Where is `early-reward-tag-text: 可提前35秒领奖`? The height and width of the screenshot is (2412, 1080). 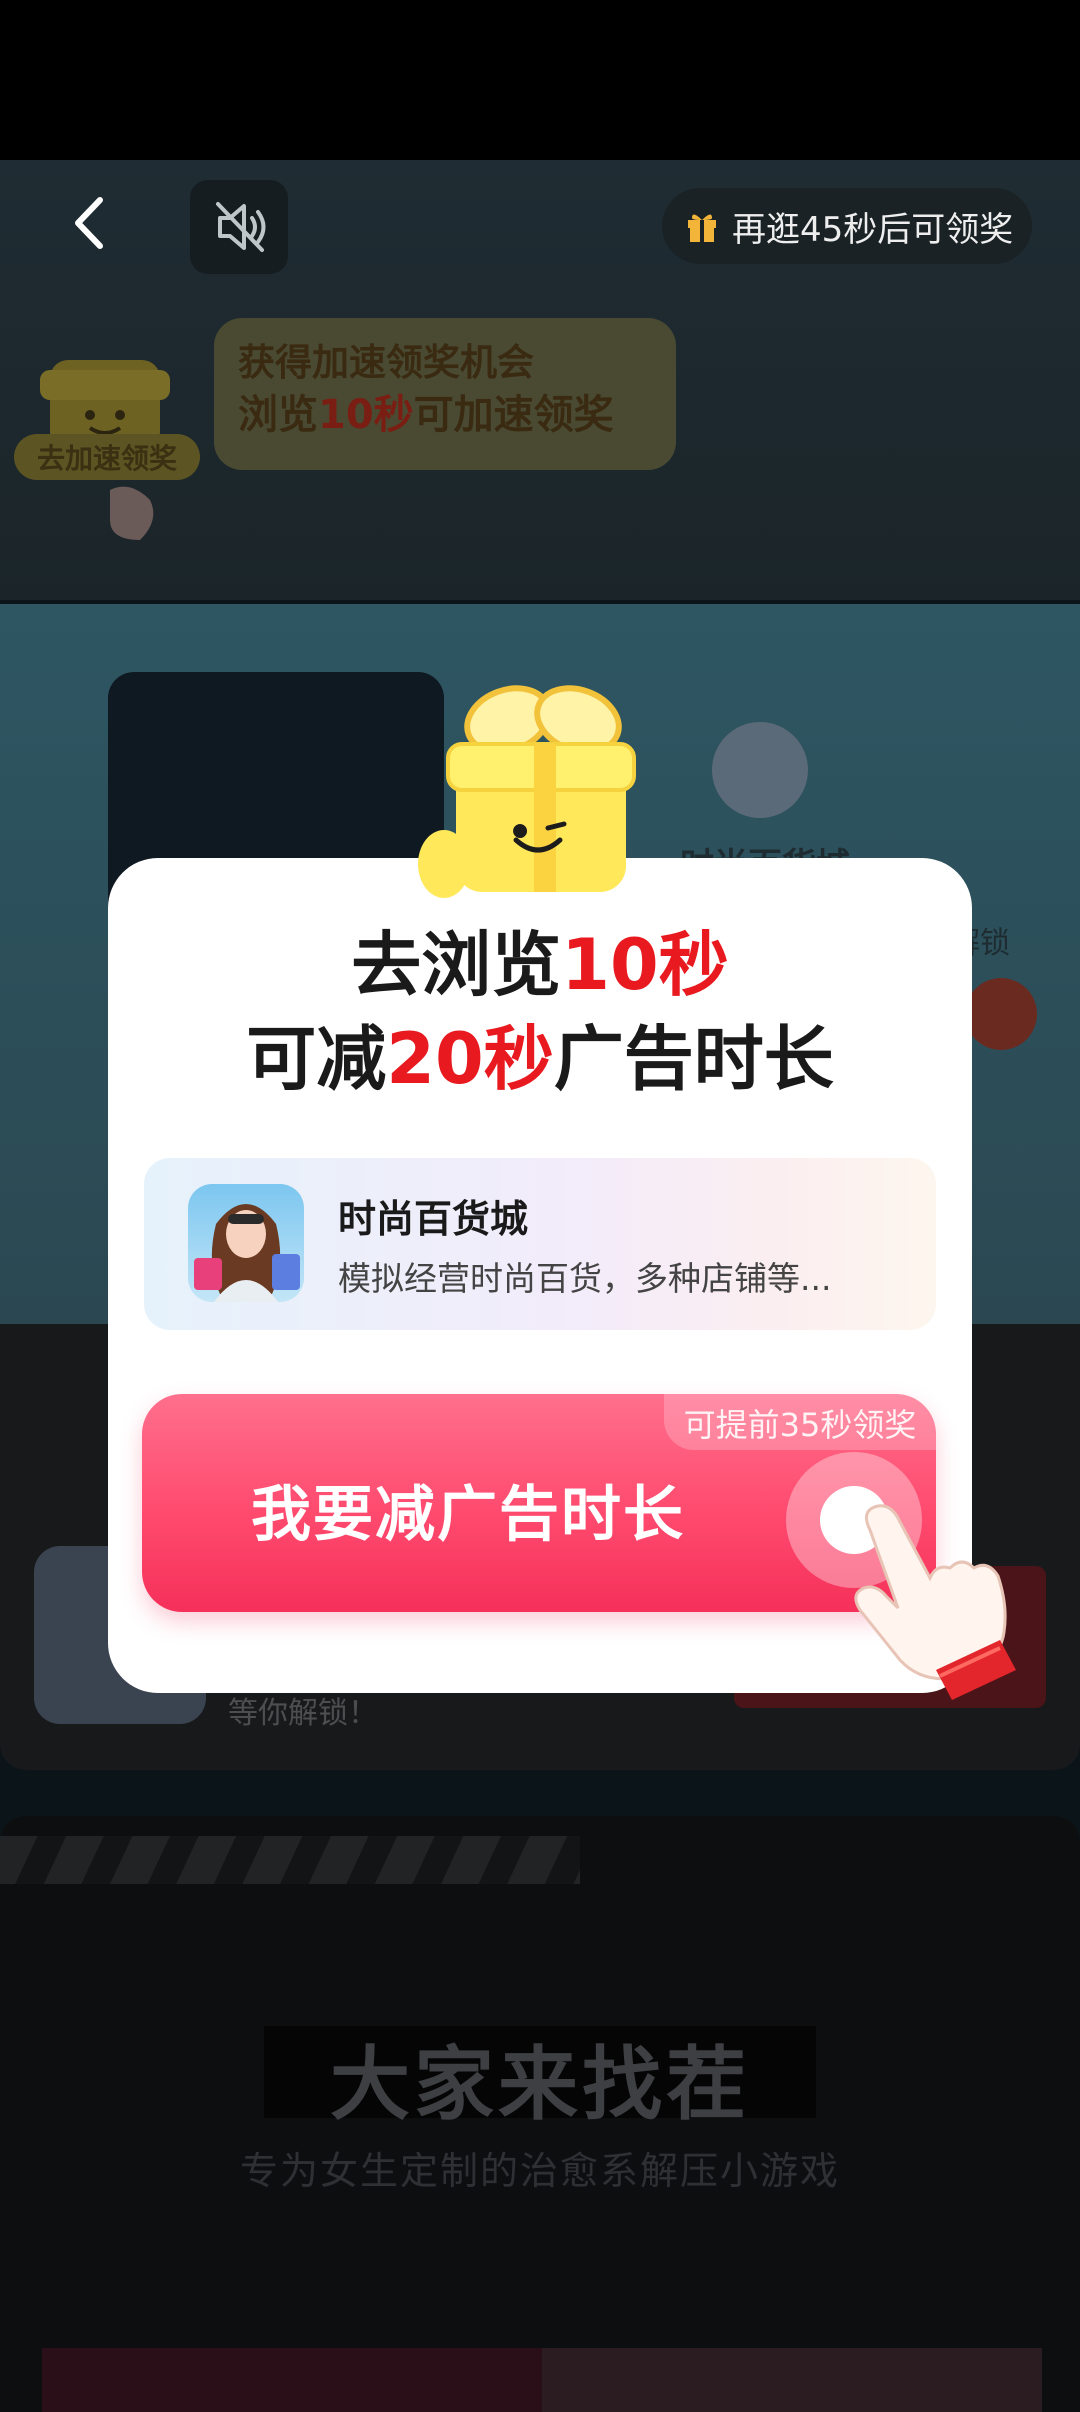
early-reward-tag-text: 可提前35秒领奖 is located at coordinates (800, 1425).